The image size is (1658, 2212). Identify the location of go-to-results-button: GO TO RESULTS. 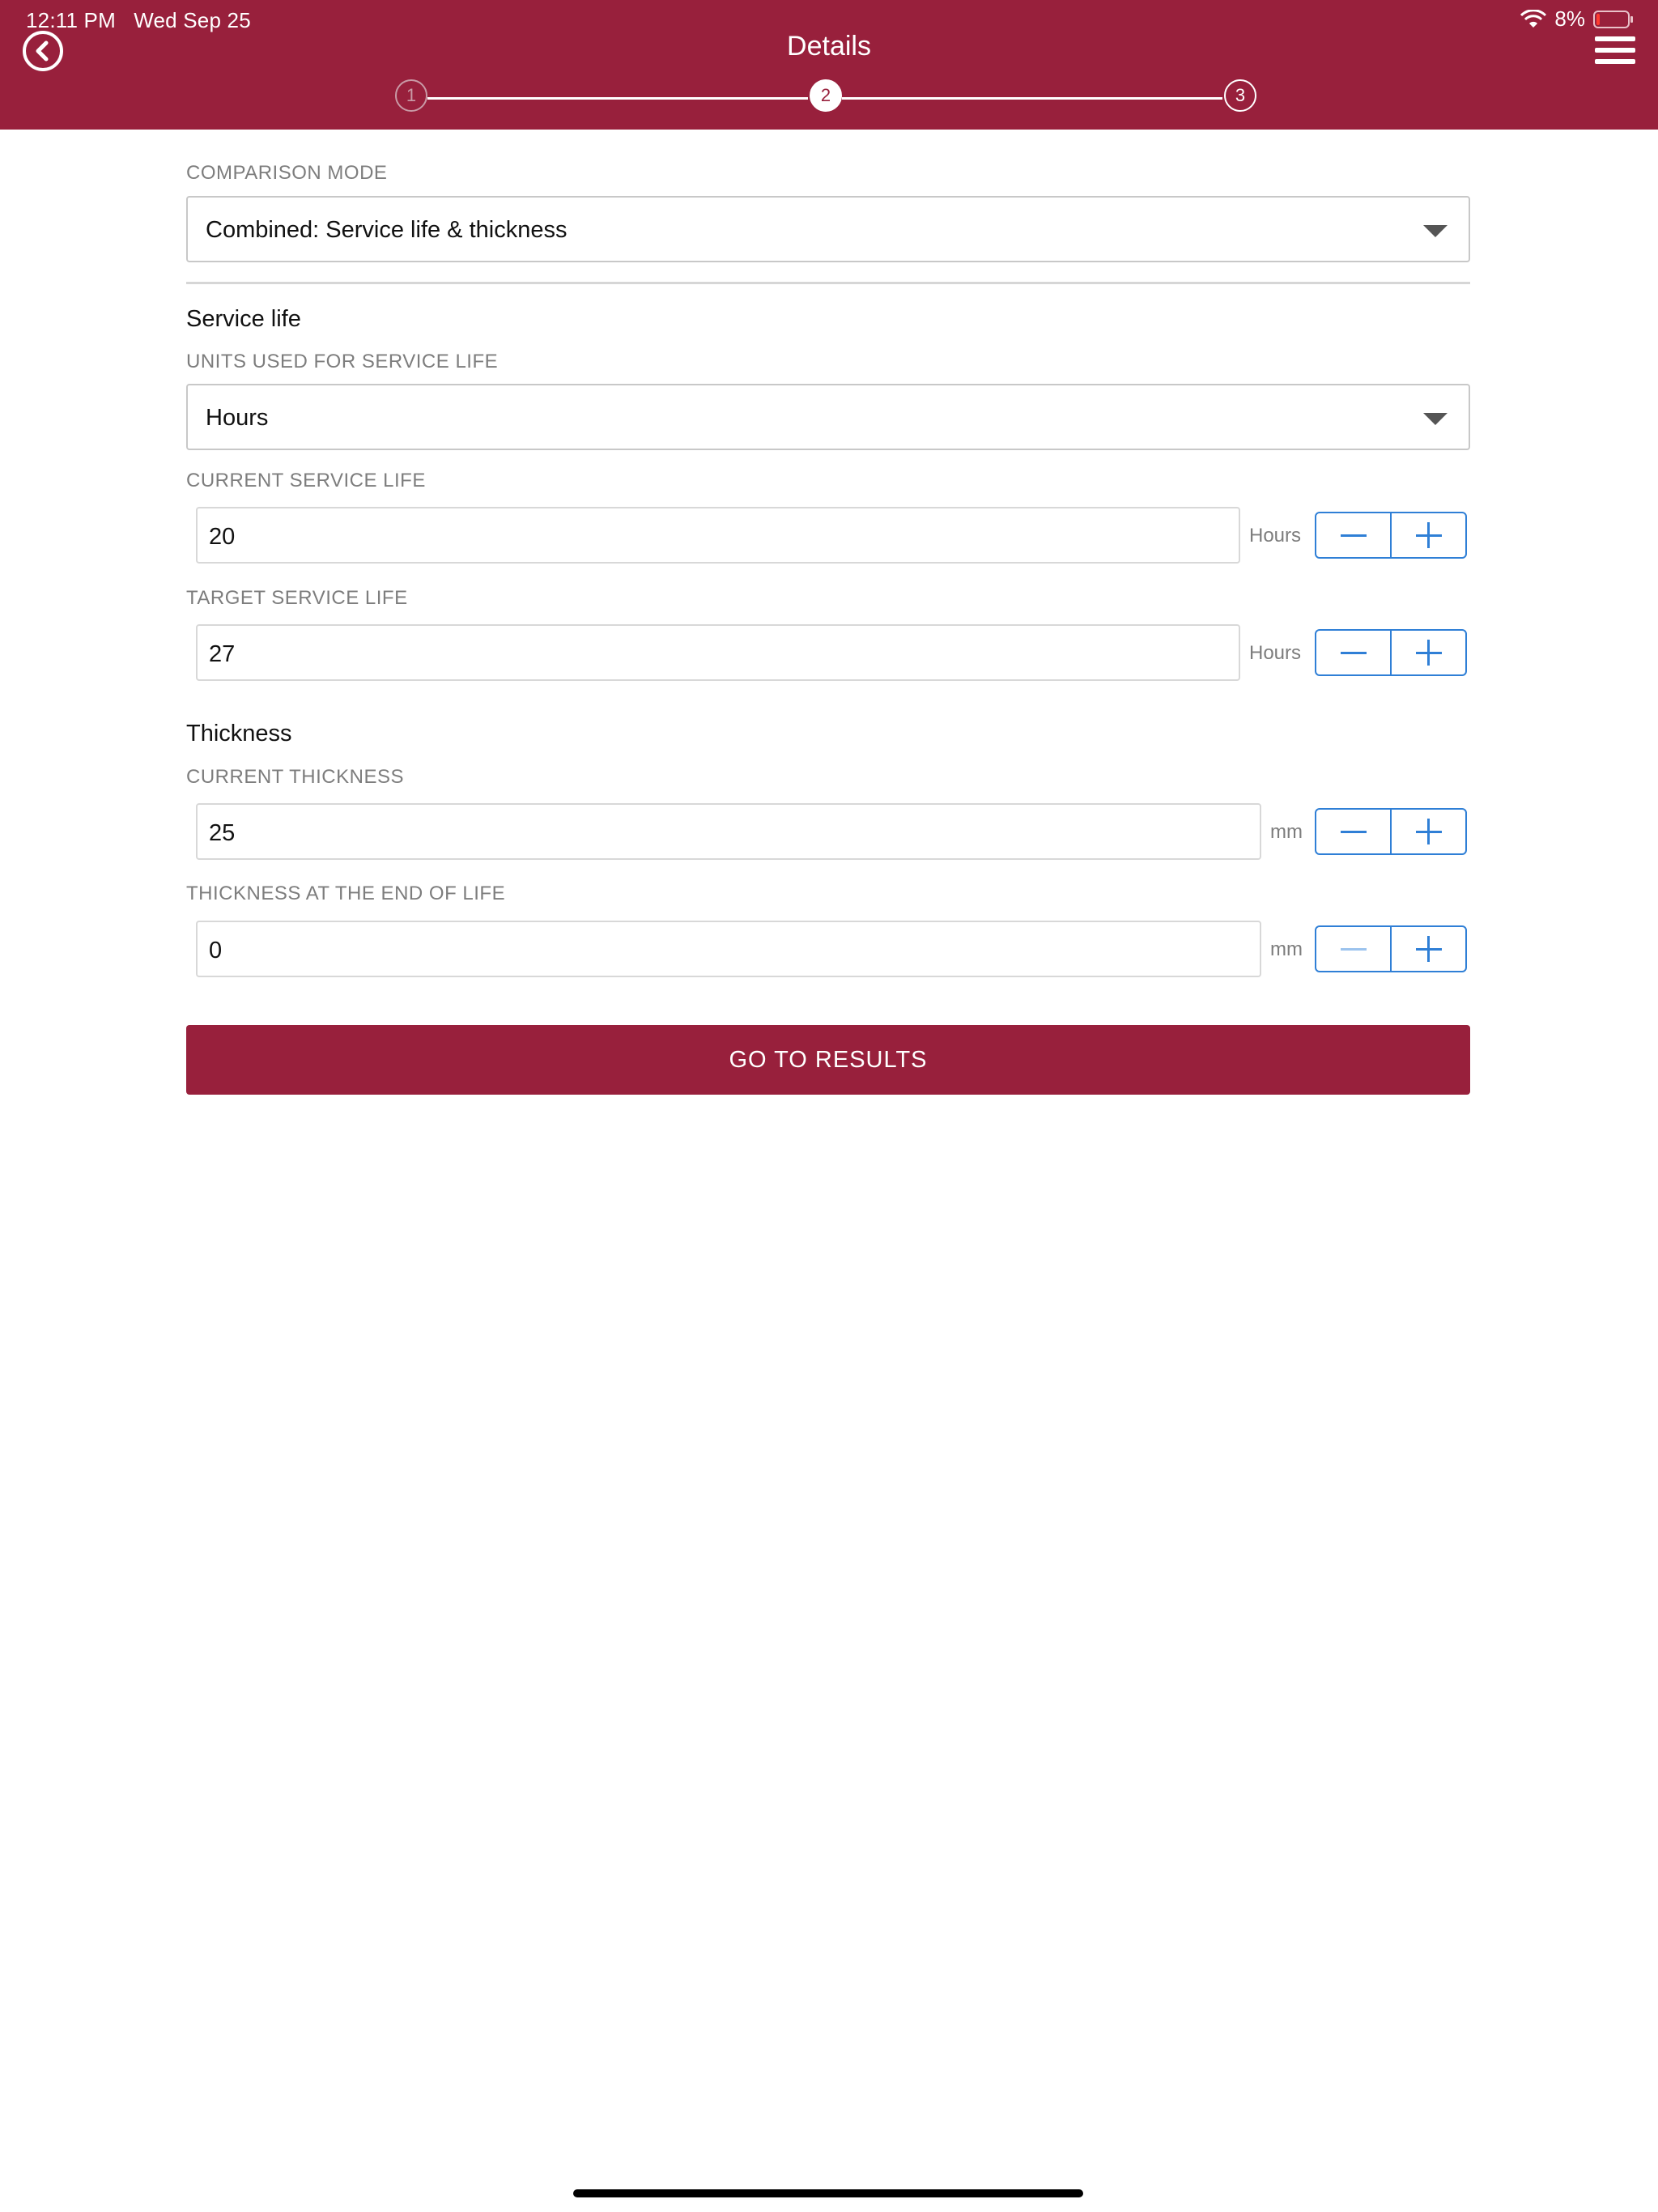
(828, 1060).